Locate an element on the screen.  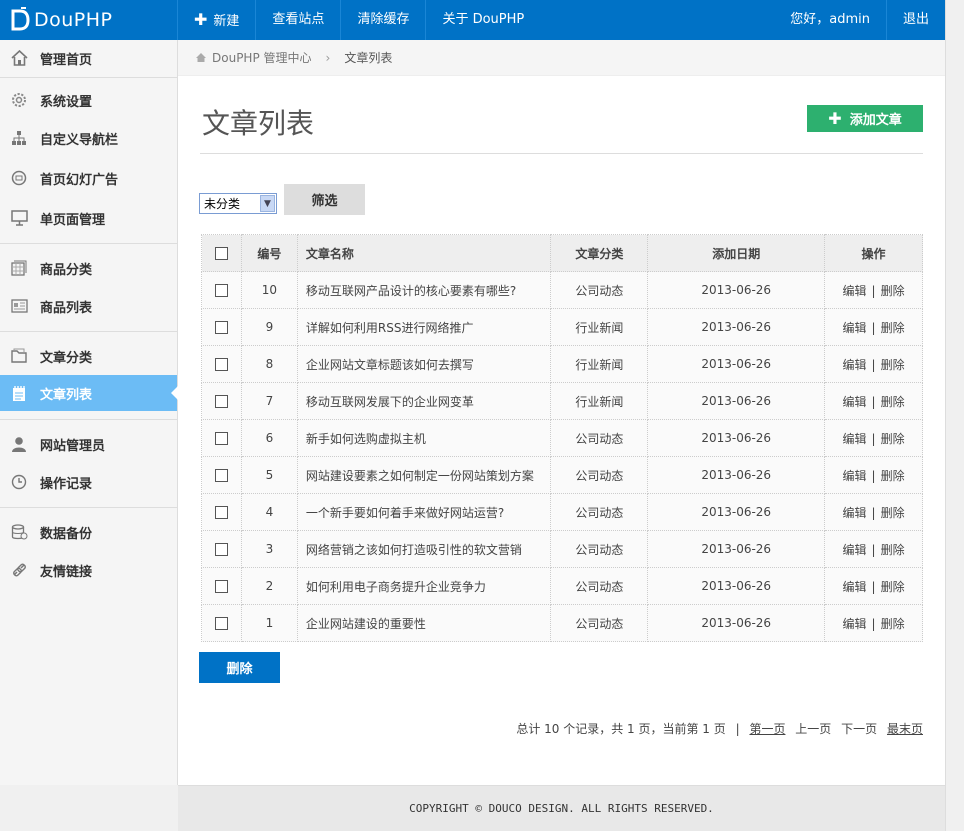
column-header-category: 文章分类 is located at coordinates (599, 253).